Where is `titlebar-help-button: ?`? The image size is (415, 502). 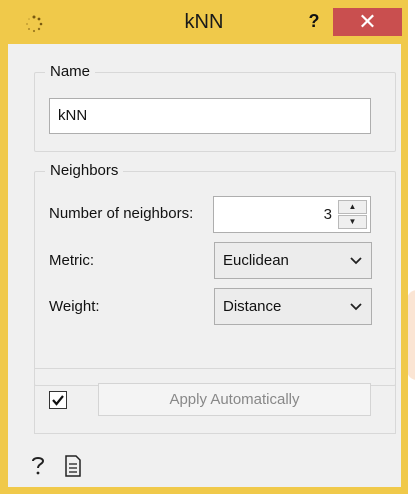
titlebar-help-button: ? is located at coordinates (314, 21).